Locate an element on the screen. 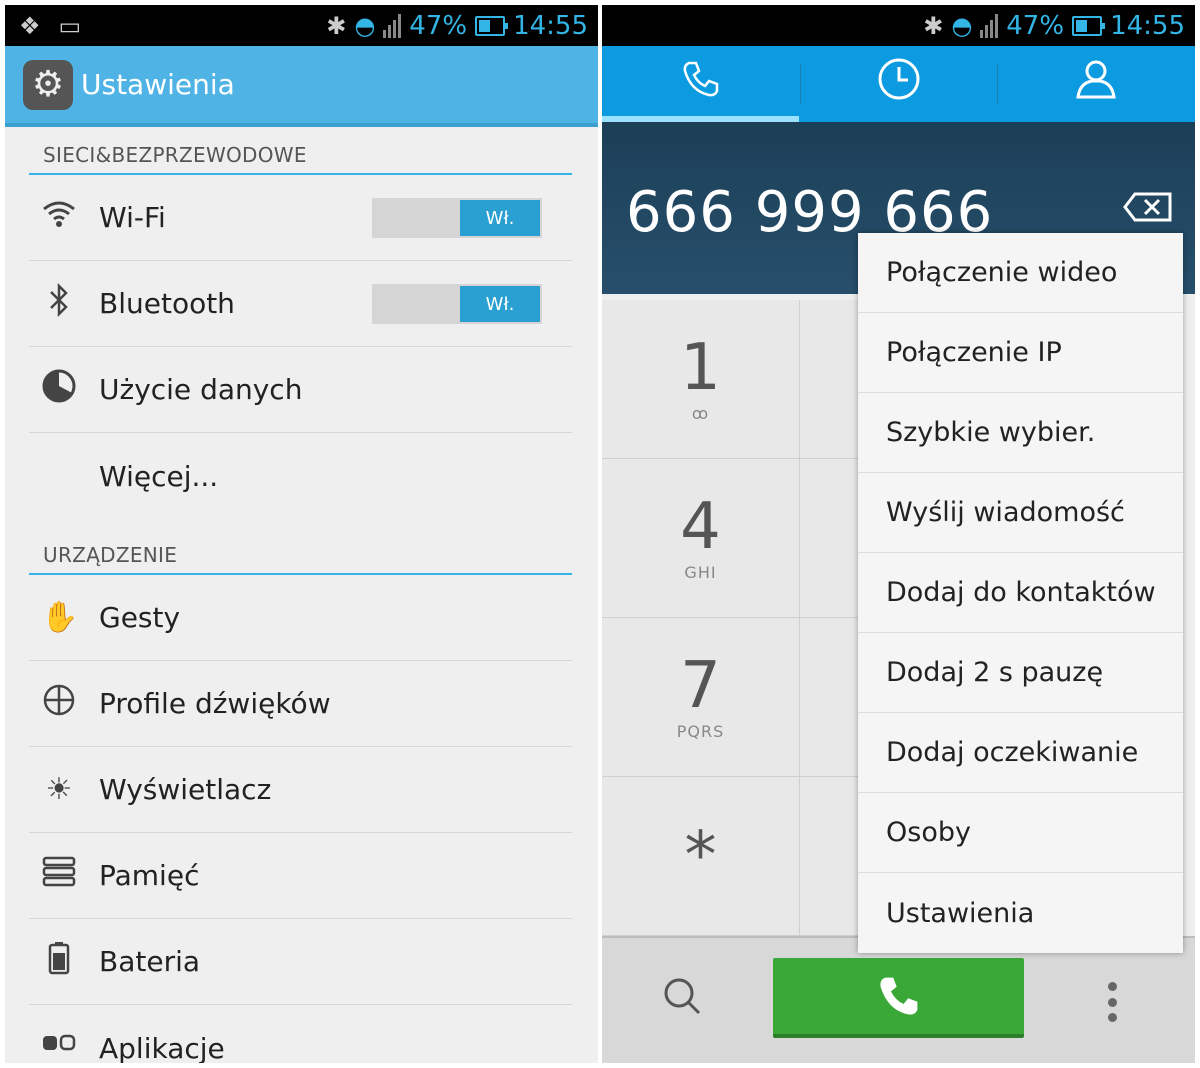 The width and height of the screenshot is (1200, 1068). backspace-icon is located at coordinates (1148, 207).